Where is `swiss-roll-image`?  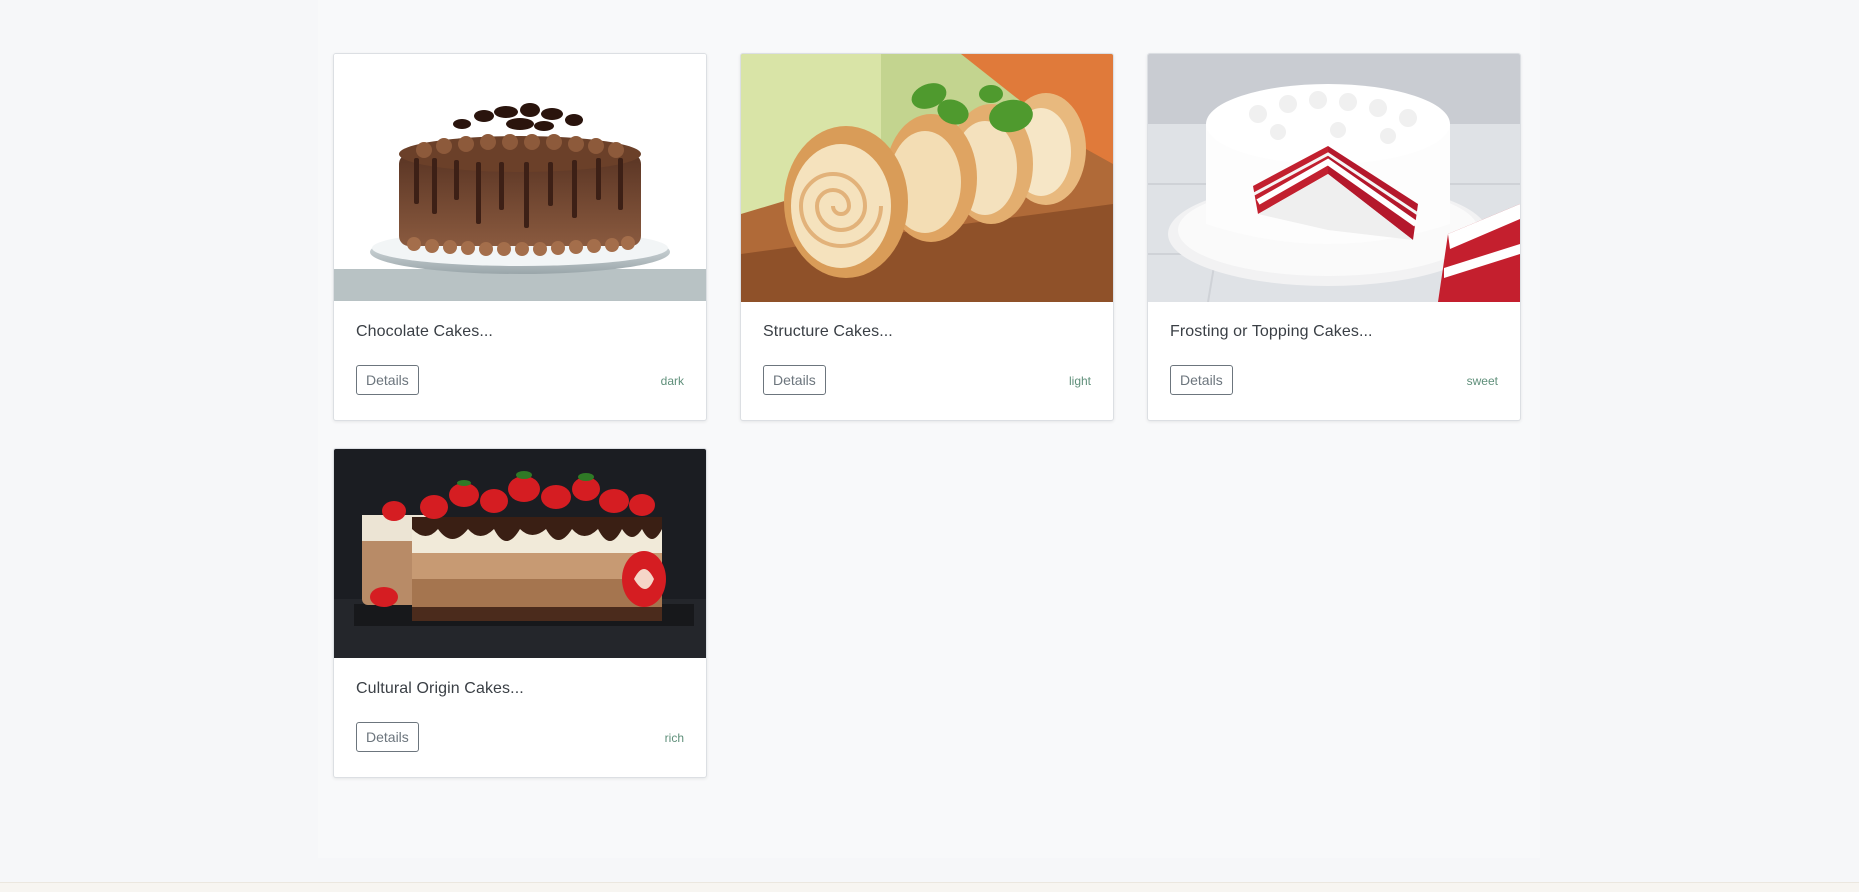
swiss-roll-image is located at coordinates (927, 178).